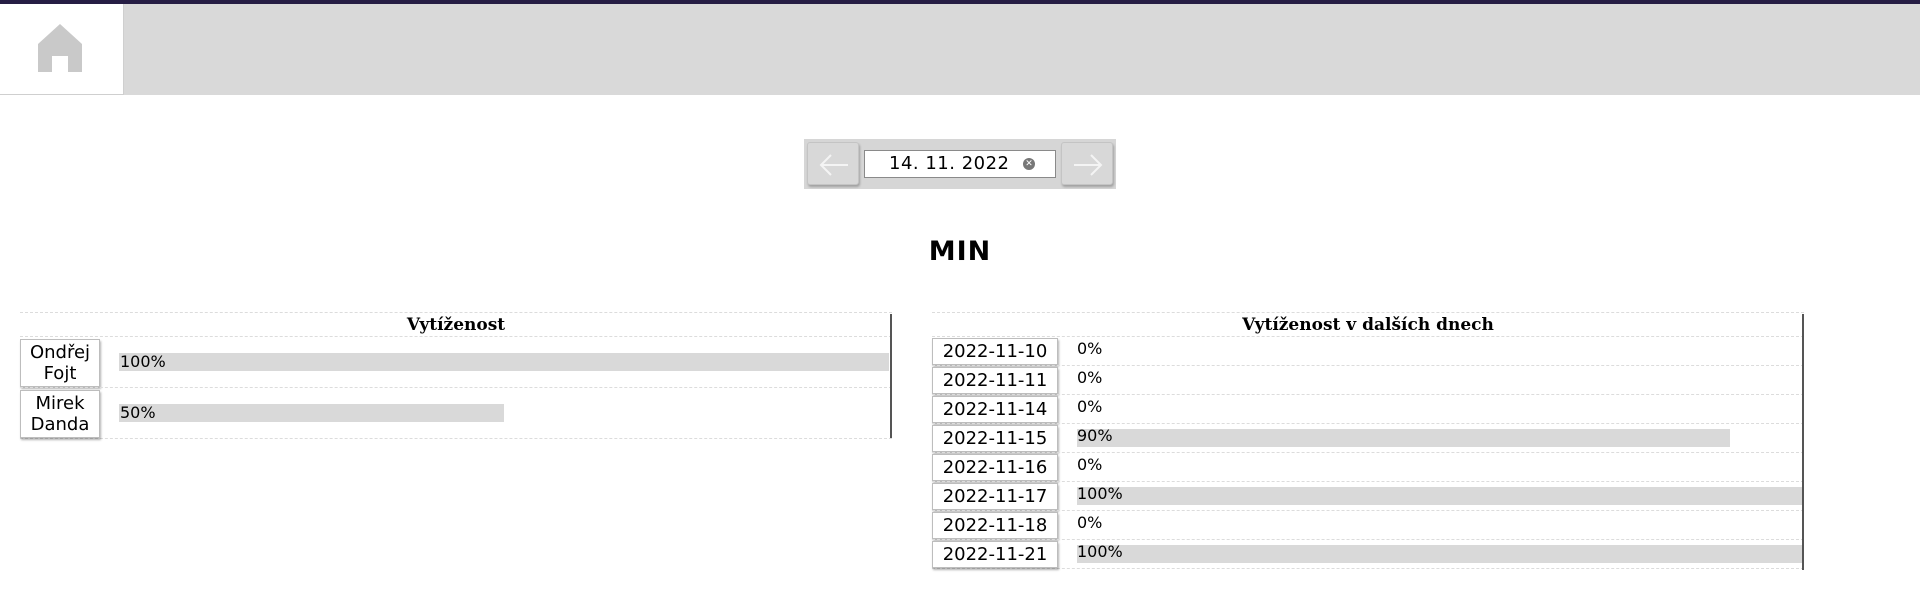 Image resolution: width=1920 pixels, height=596 pixels. I want to click on employee-name-button: Mirek Danda, so click(60, 414).